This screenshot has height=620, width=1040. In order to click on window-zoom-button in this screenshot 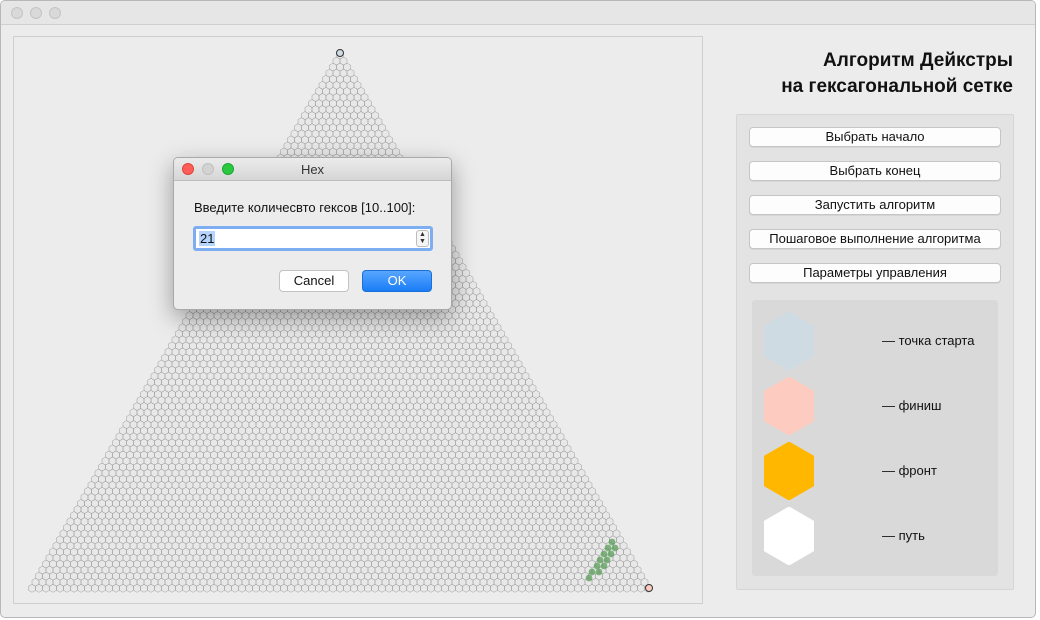, I will do `click(55, 13)`.